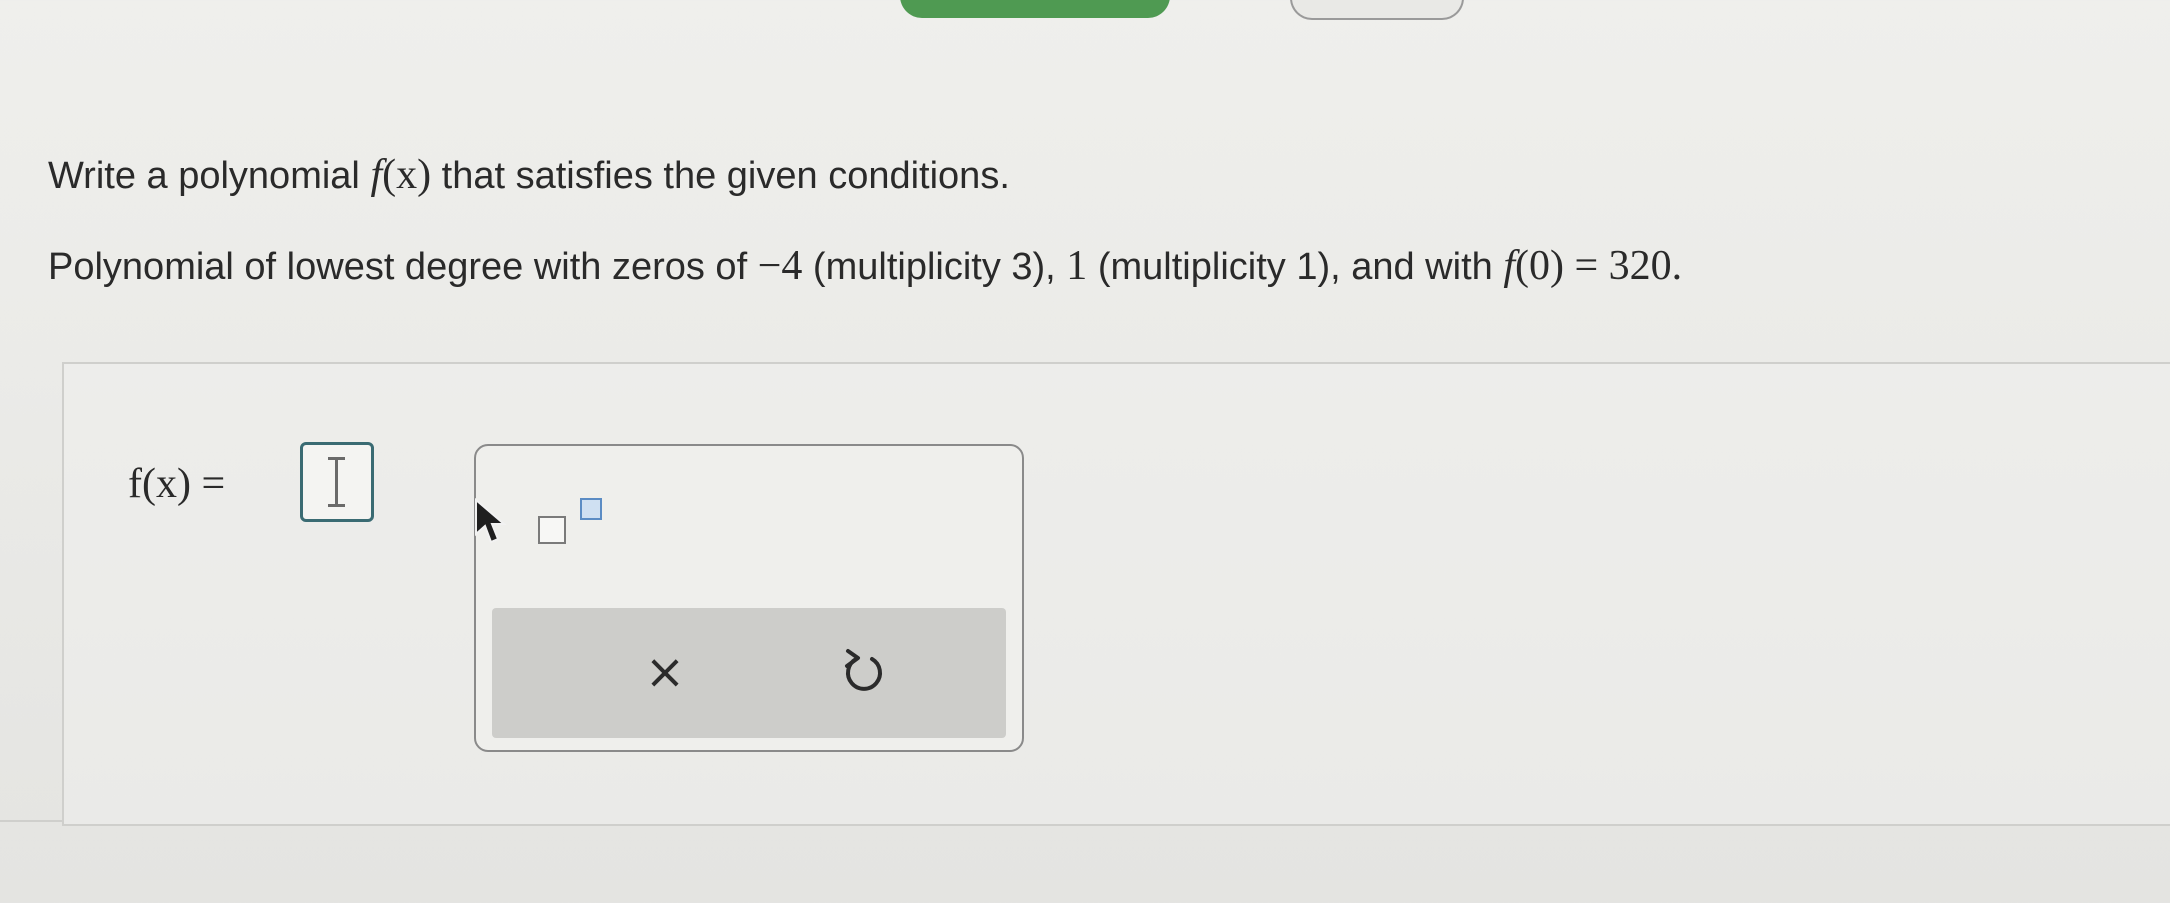 The height and width of the screenshot is (903, 2170). I want to click on exponent-superscript-icon, so click(591, 509).